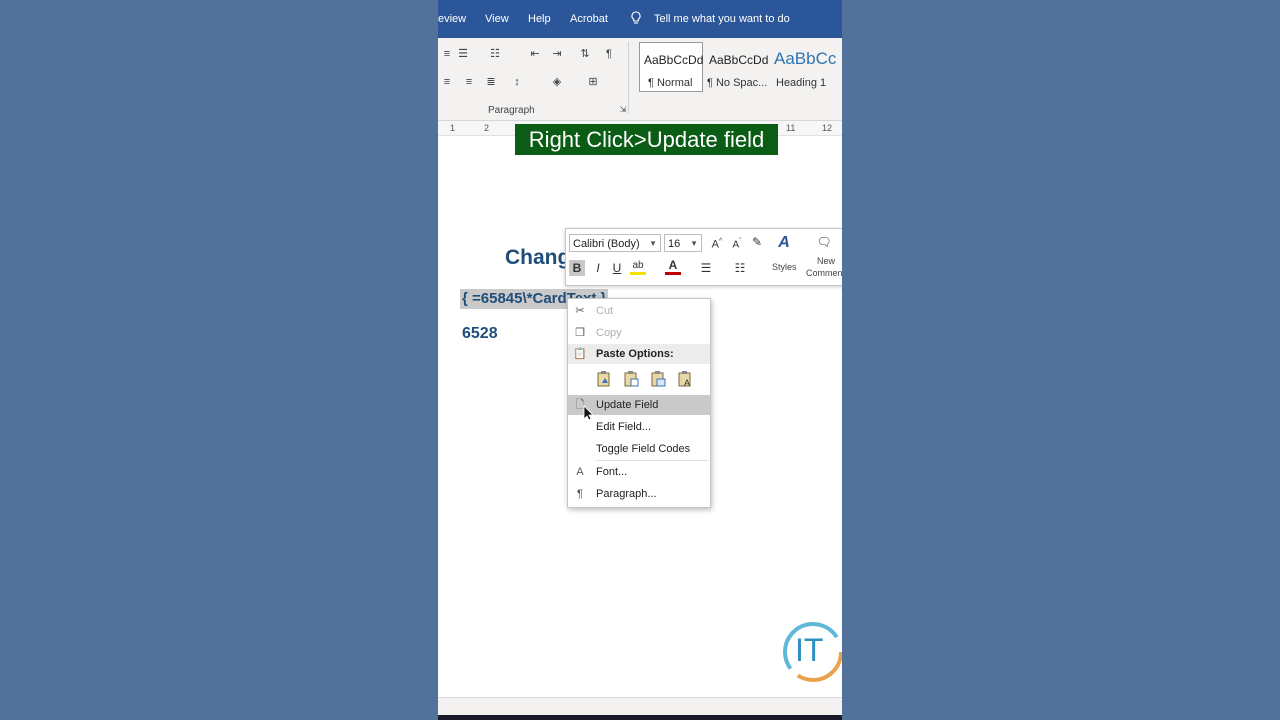 This screenshot has height=720, width=1280. Describe the element at coordinates (824, 242) in the screenshot. I see `new-comment-icon: 🗨` at that location.